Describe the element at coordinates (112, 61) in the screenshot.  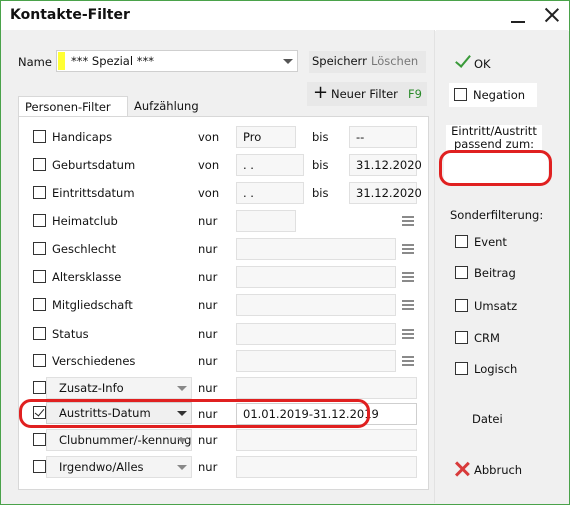
I see `name-select-value: *** Spezial ***` at that location.